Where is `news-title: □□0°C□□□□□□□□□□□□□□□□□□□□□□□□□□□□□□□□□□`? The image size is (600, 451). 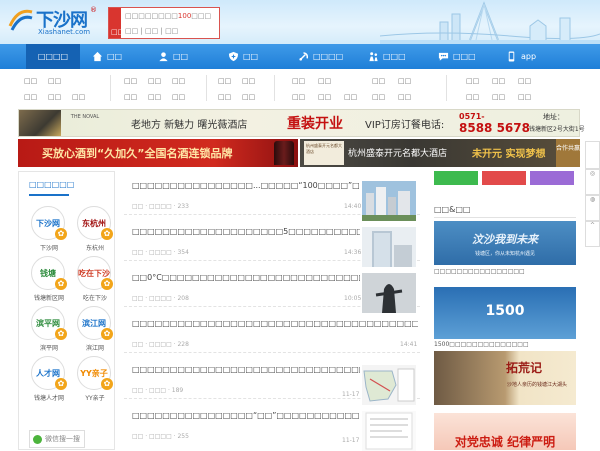 news-title: □□0°C□□□□□□□□□□□□□□□□□□□□□□□□□□□□□□□□□□ is located at coordinates (246, 277).